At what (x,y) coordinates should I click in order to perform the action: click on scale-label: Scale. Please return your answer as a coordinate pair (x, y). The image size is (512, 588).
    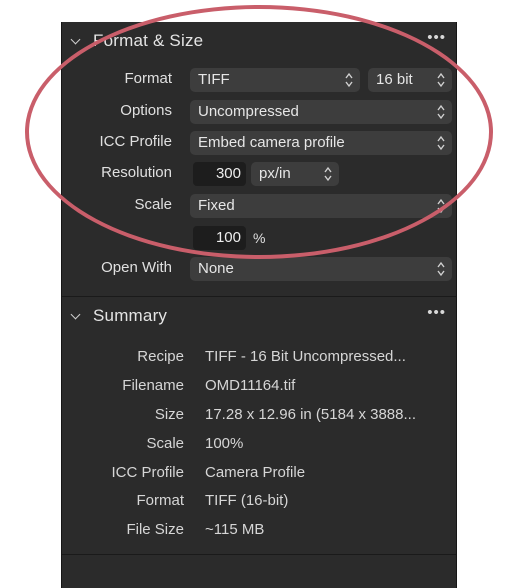
    Looking at the image, I should click on (153, 204).